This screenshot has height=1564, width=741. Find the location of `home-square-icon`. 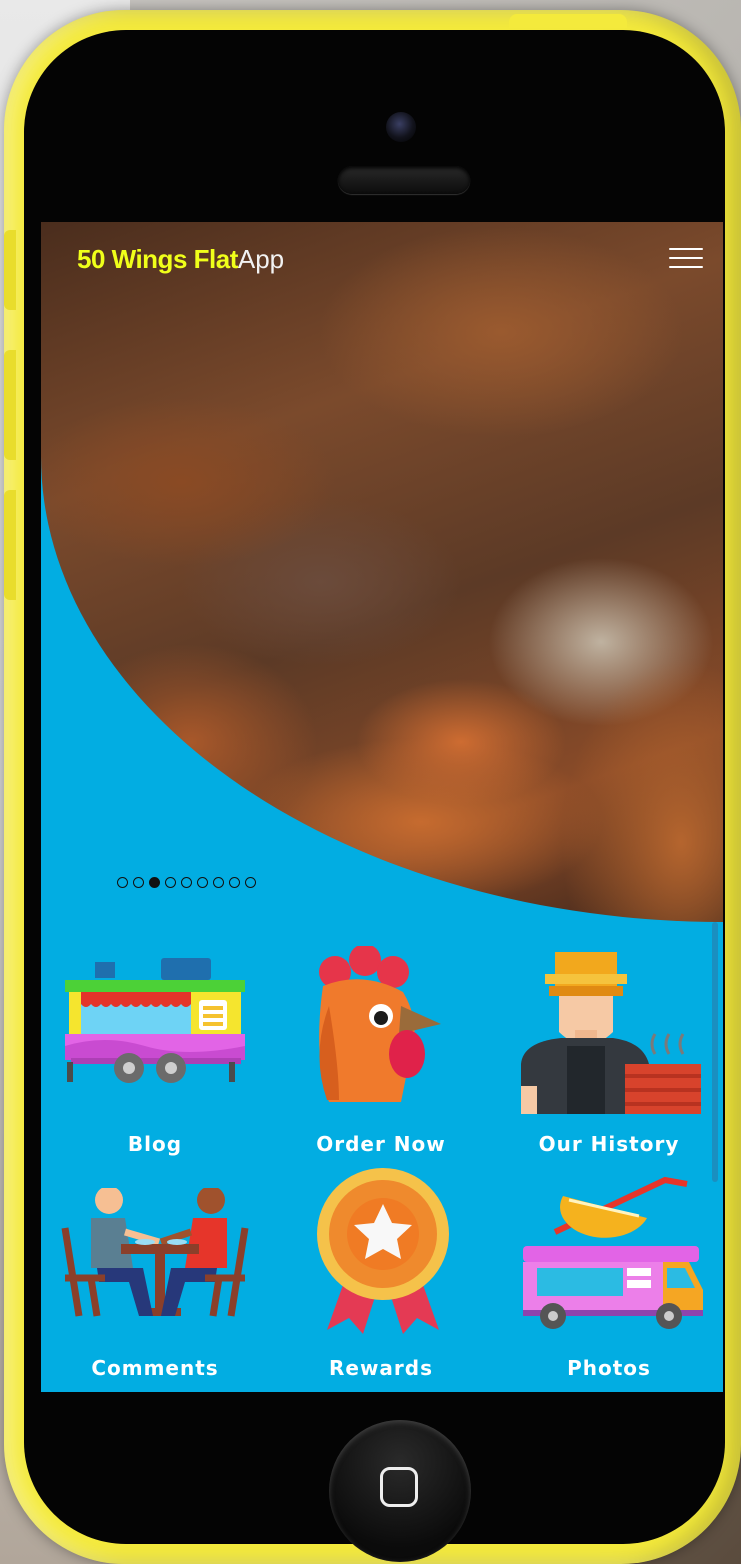

home-square-icon is located at coordinates (399, 1487).